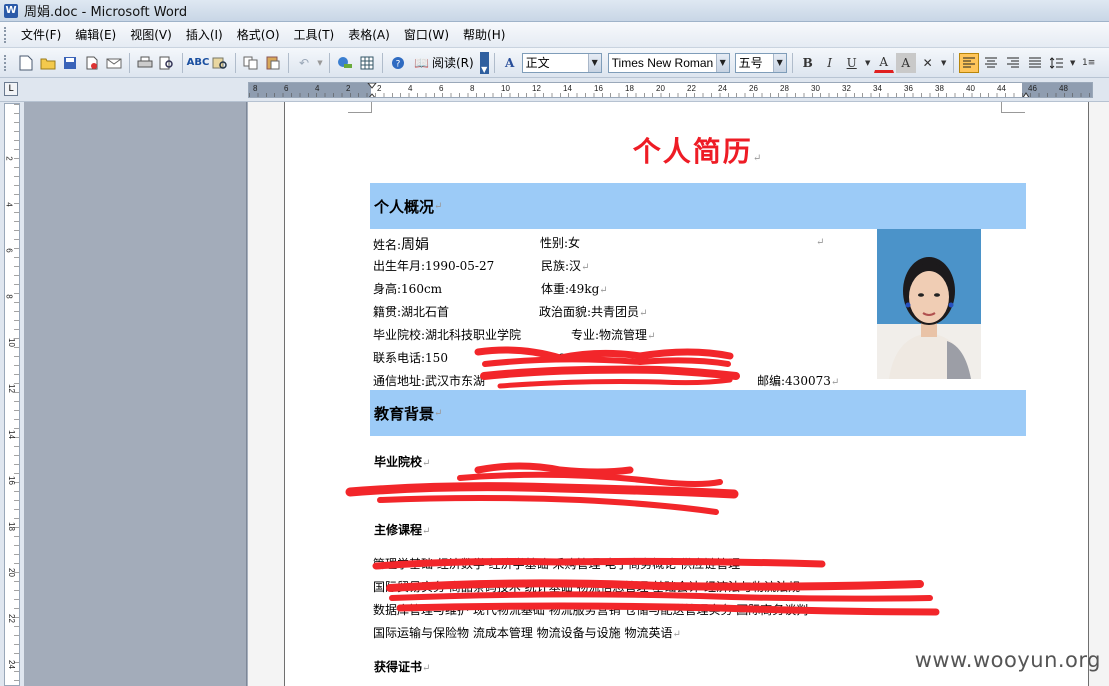  What do you see at coordinates (883, 63) in the screenshot?
I see `font-color-button: A` at bounding box center [883, 63].